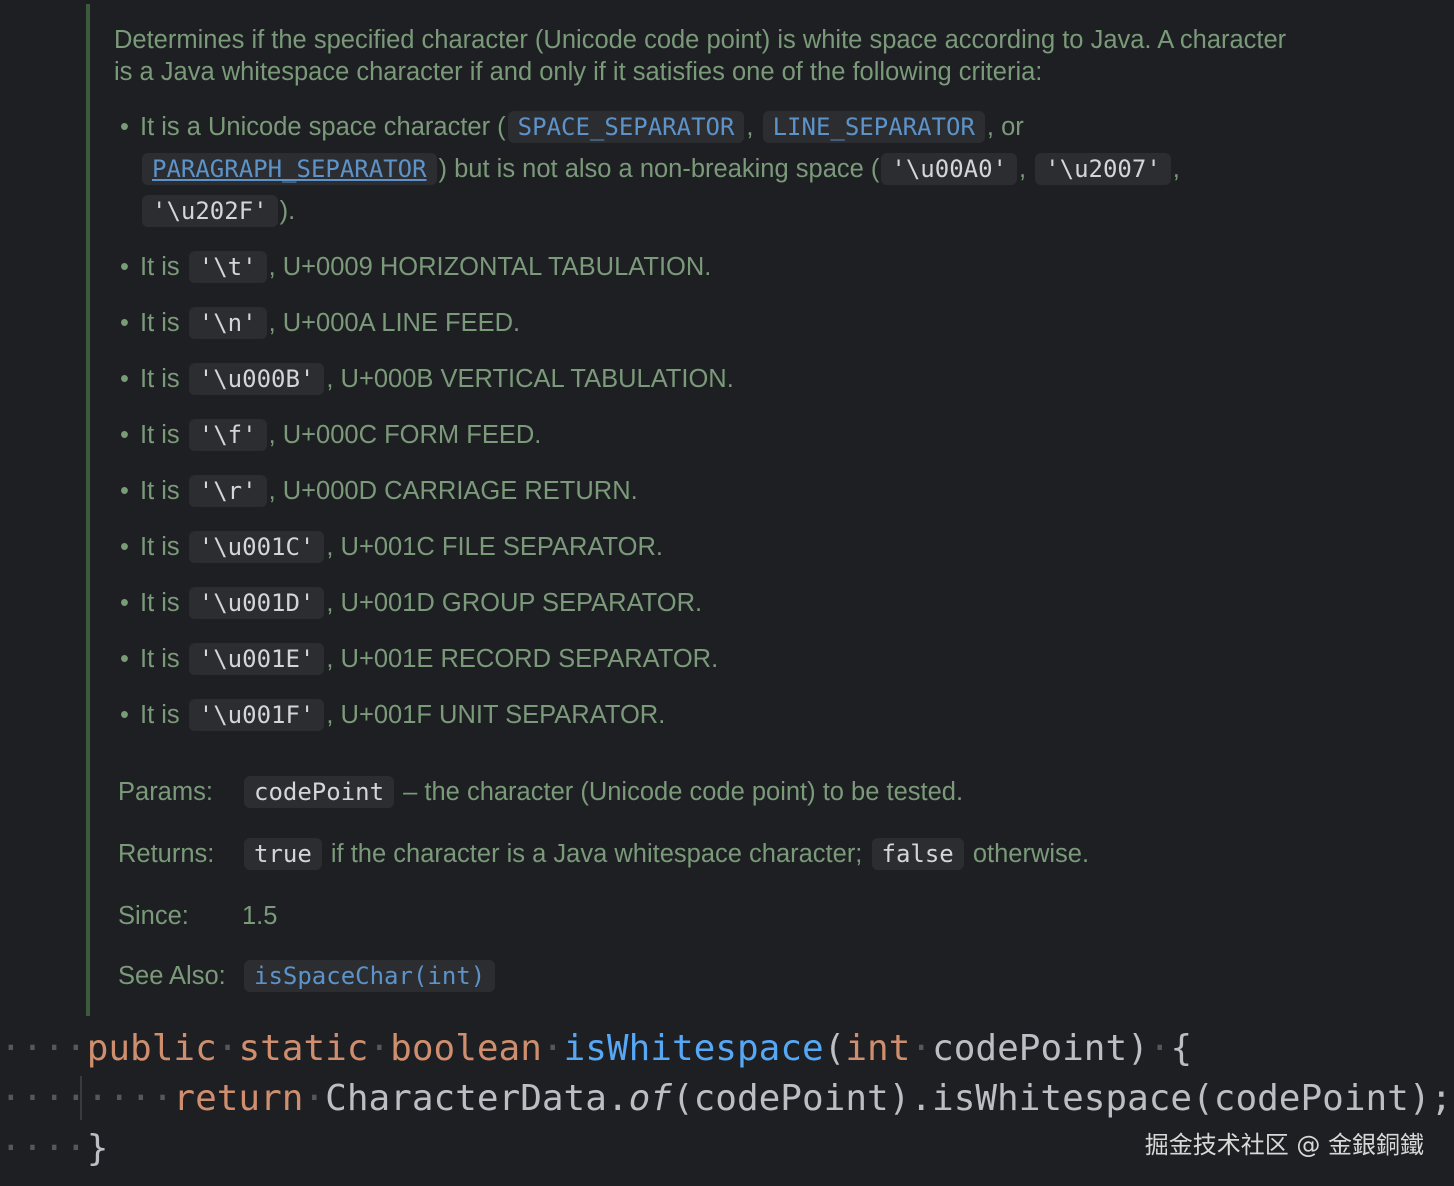 This screenshot has height=1186, width=1454. What do you see at coordinates (172, 976) in the screenshot?
I see `see-also-label: See Also:` at bounding box center [172, 976].